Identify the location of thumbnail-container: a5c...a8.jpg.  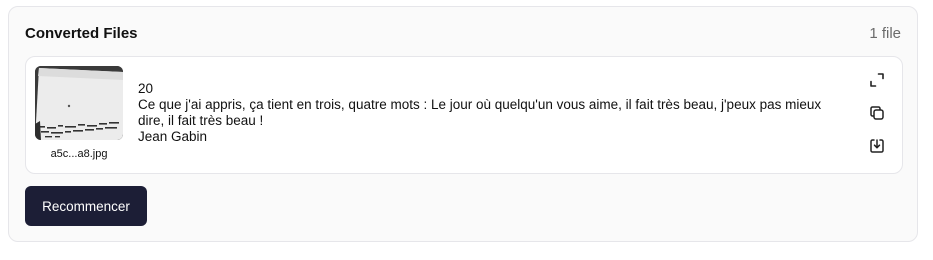
(79, 113).